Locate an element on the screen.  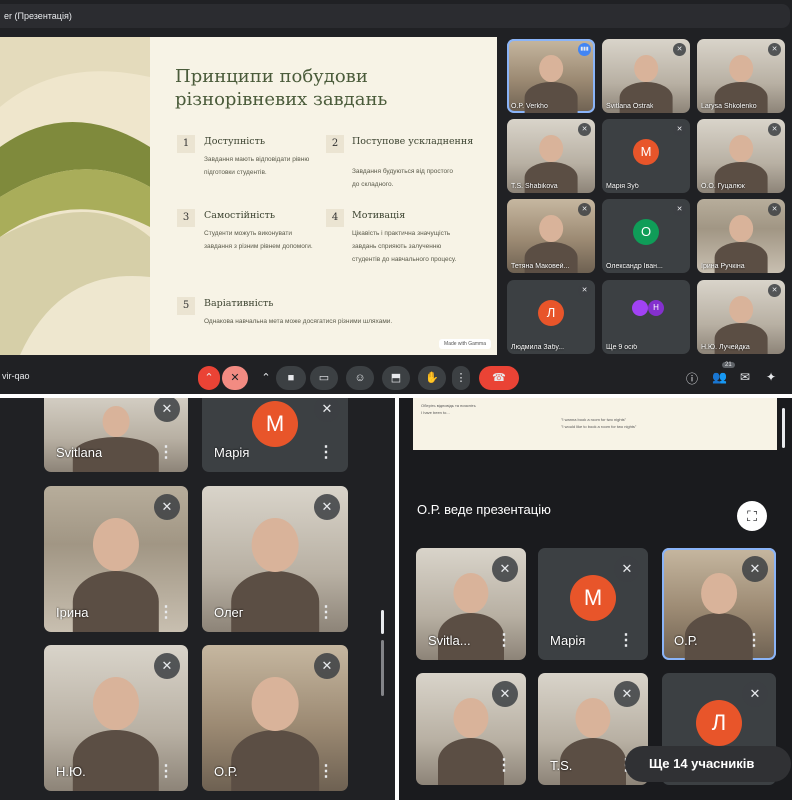
participant-tile: ✕ Ірина ⋮ is located at coordinates (116, 559).